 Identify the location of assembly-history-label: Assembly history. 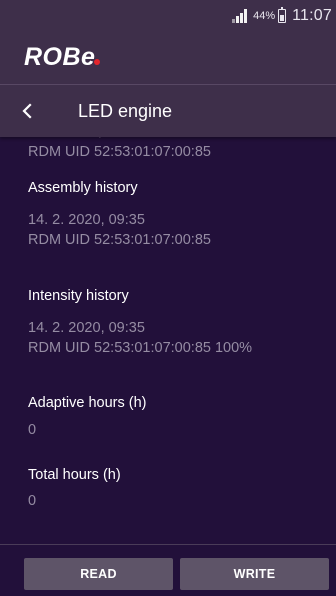
(83, 188).